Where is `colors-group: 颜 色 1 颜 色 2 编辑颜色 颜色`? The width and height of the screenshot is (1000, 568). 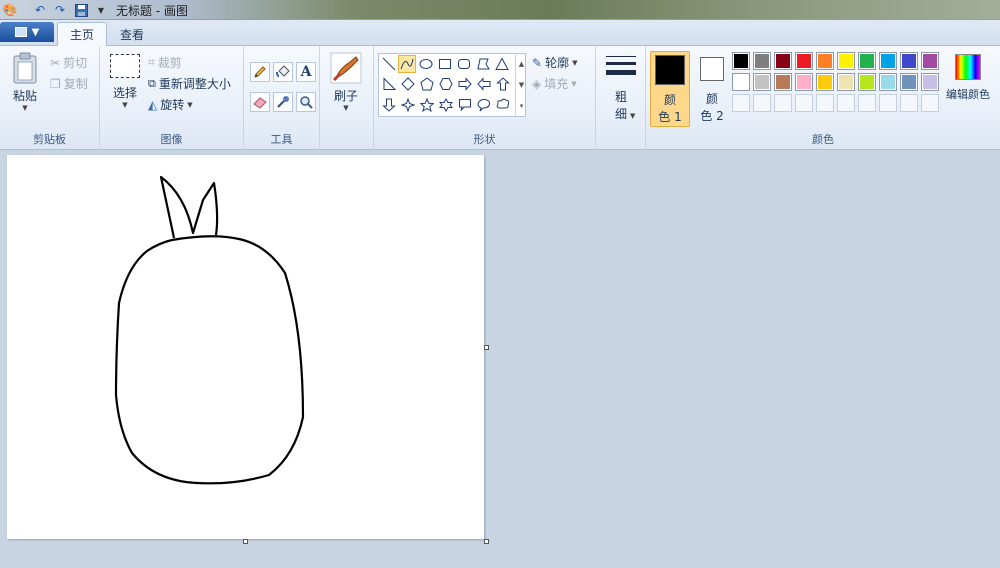 colors-group: 颜 色 1 颜 色 2 编辑颜色 颜色 is located at coordinates (823, 98).